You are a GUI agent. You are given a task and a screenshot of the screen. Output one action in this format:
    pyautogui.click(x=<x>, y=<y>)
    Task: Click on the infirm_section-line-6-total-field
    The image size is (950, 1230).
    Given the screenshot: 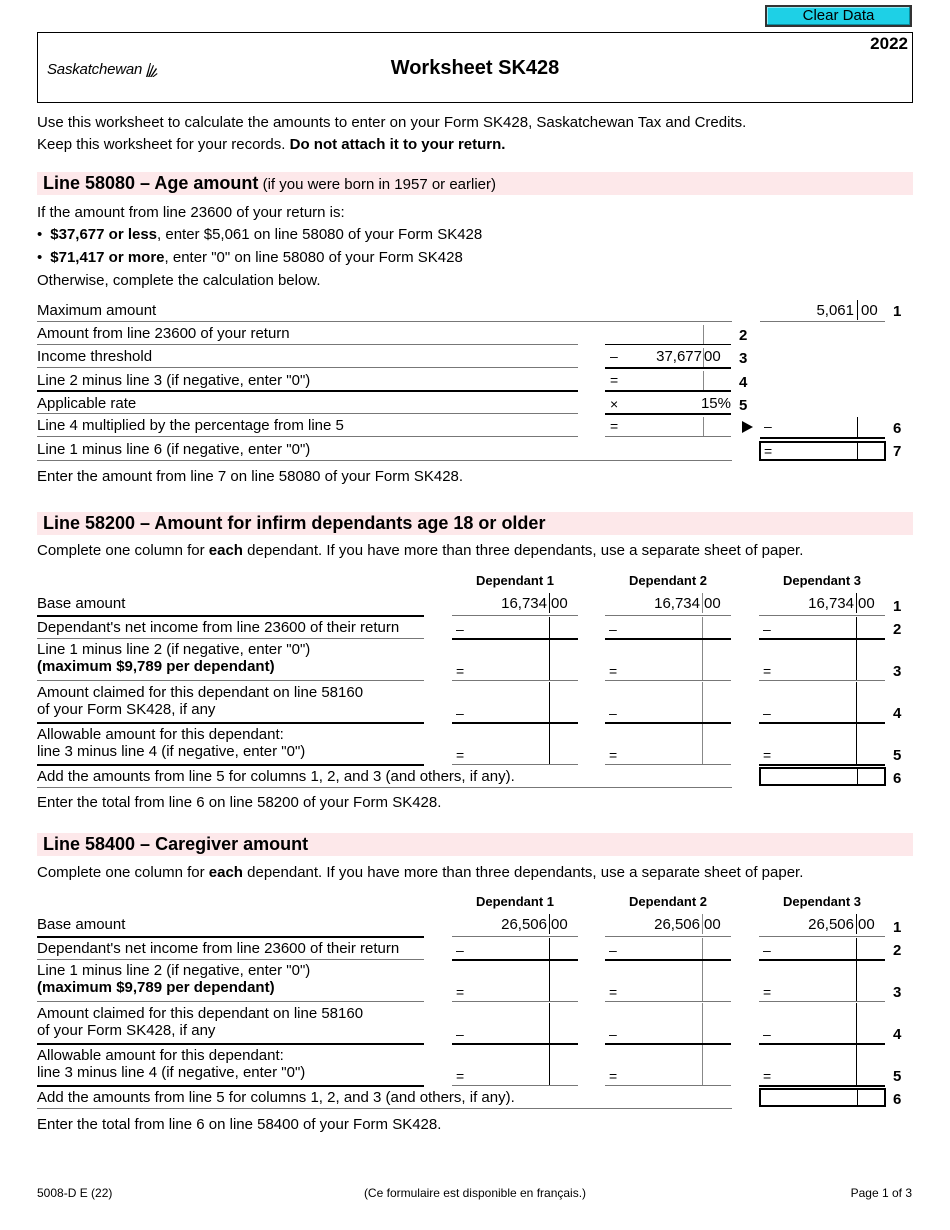 What is the action you would take?
    pyautogui.click(x=822, y=776)
    